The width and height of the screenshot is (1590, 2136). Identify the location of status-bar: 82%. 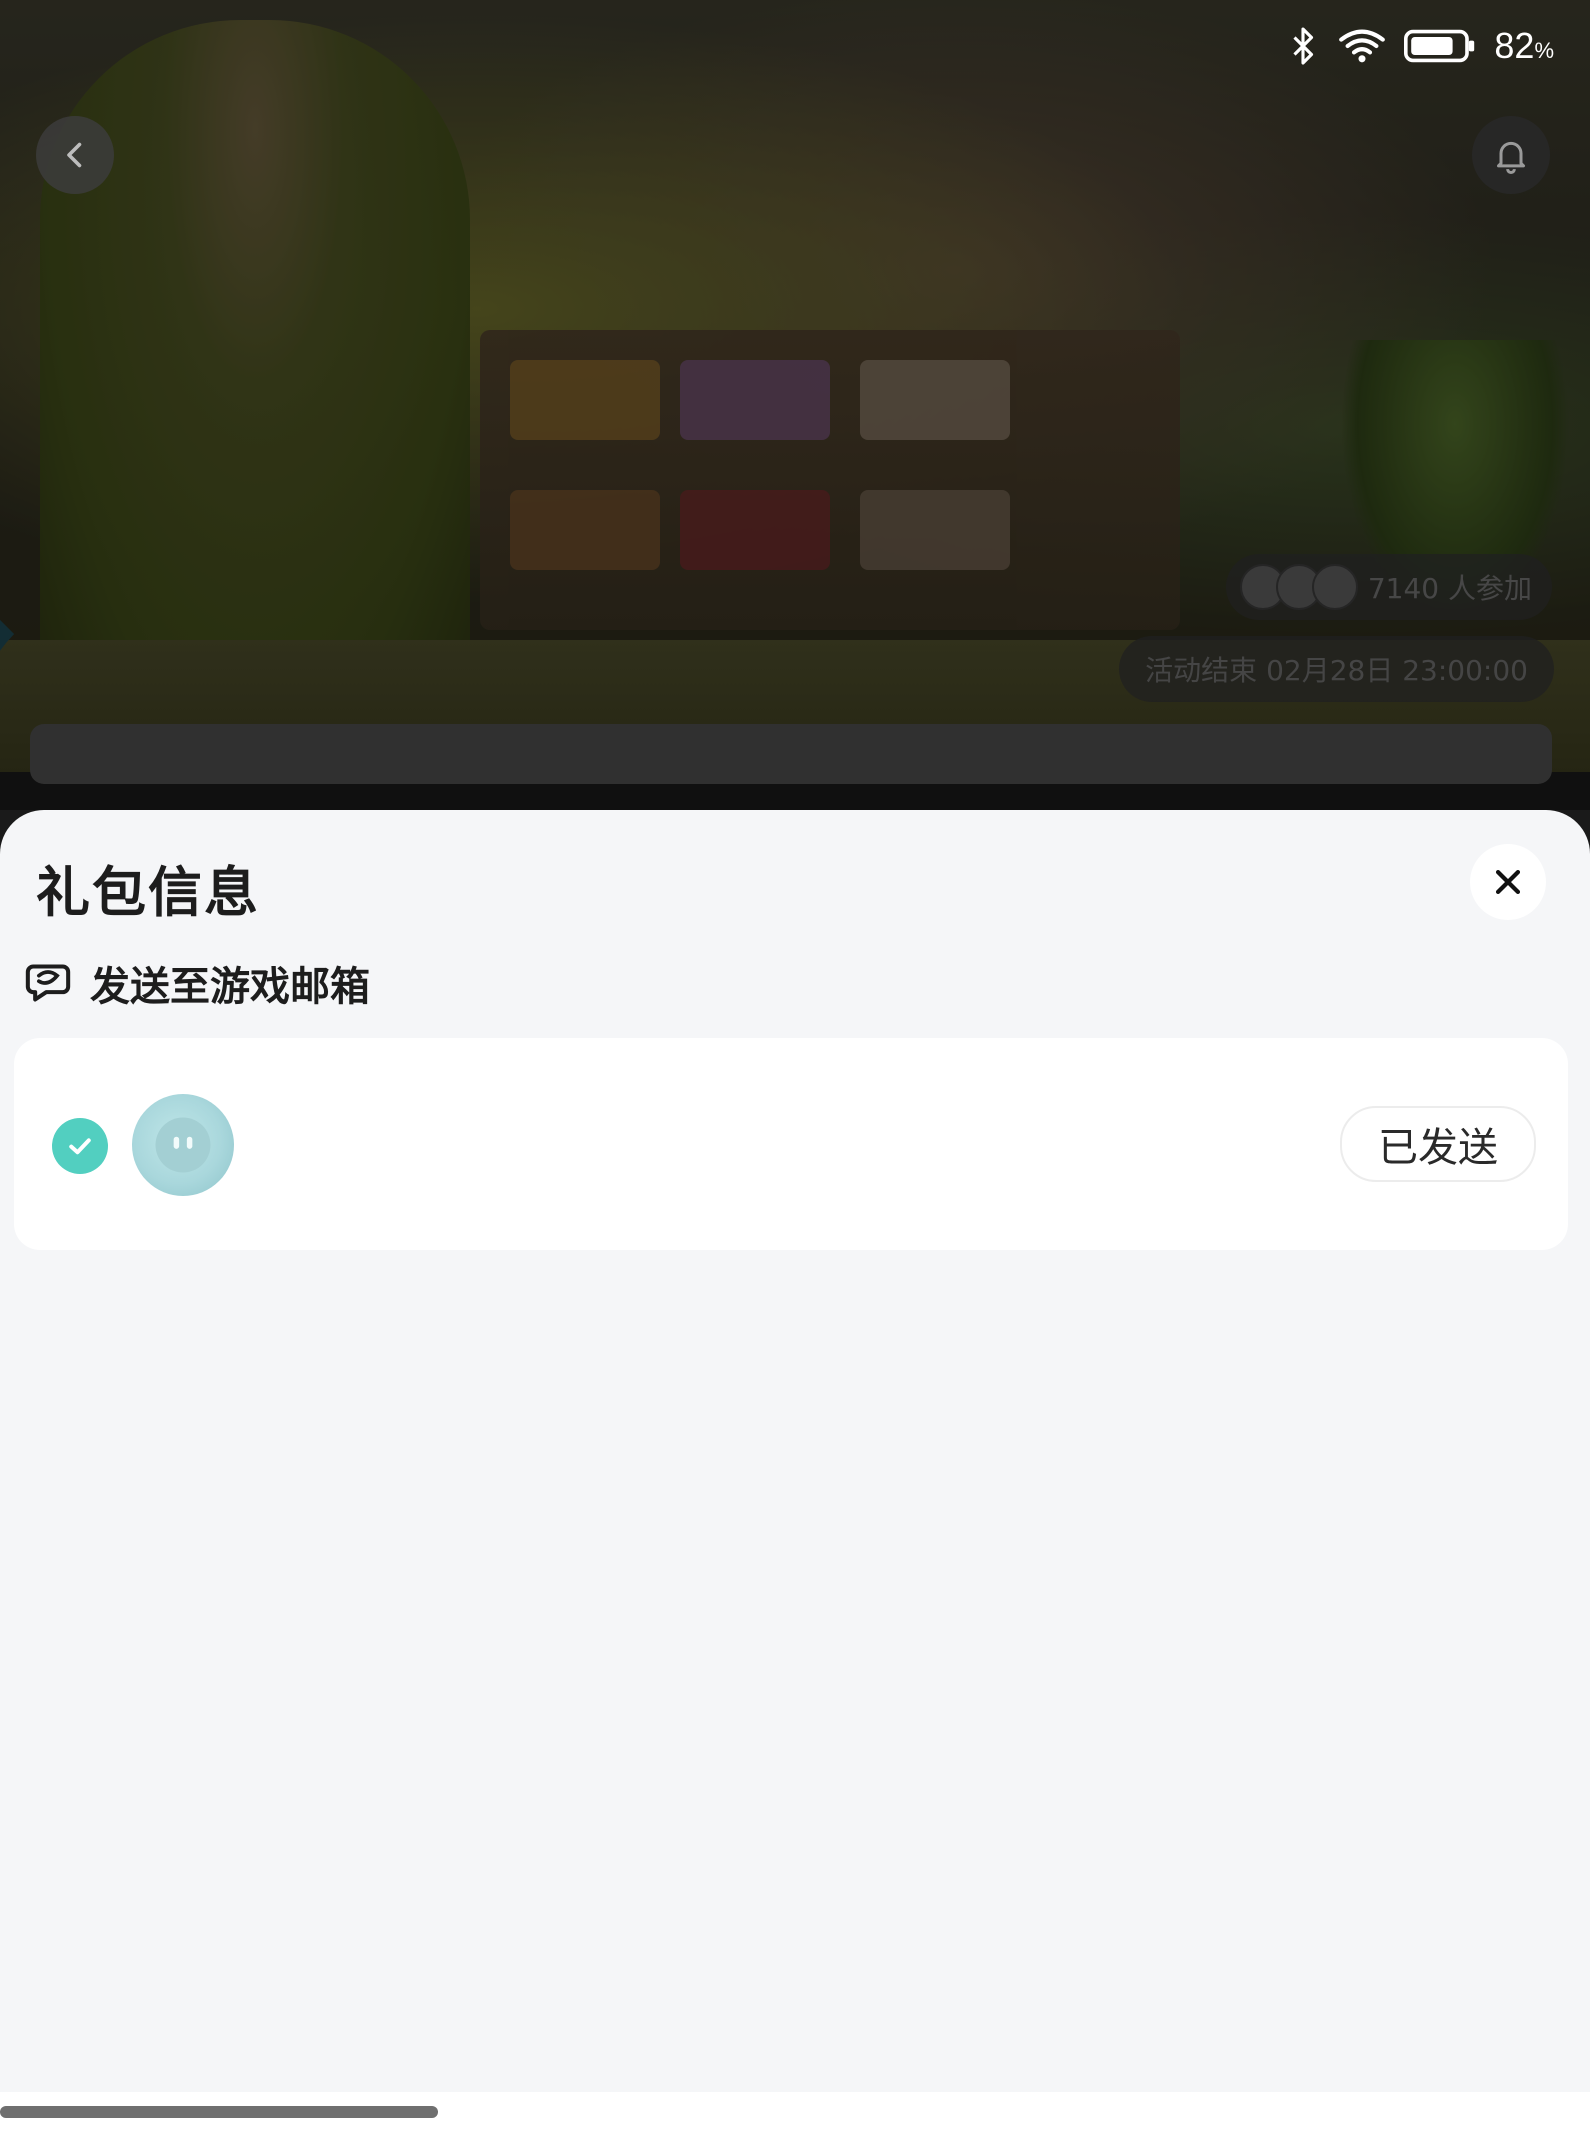
(1420, 46).